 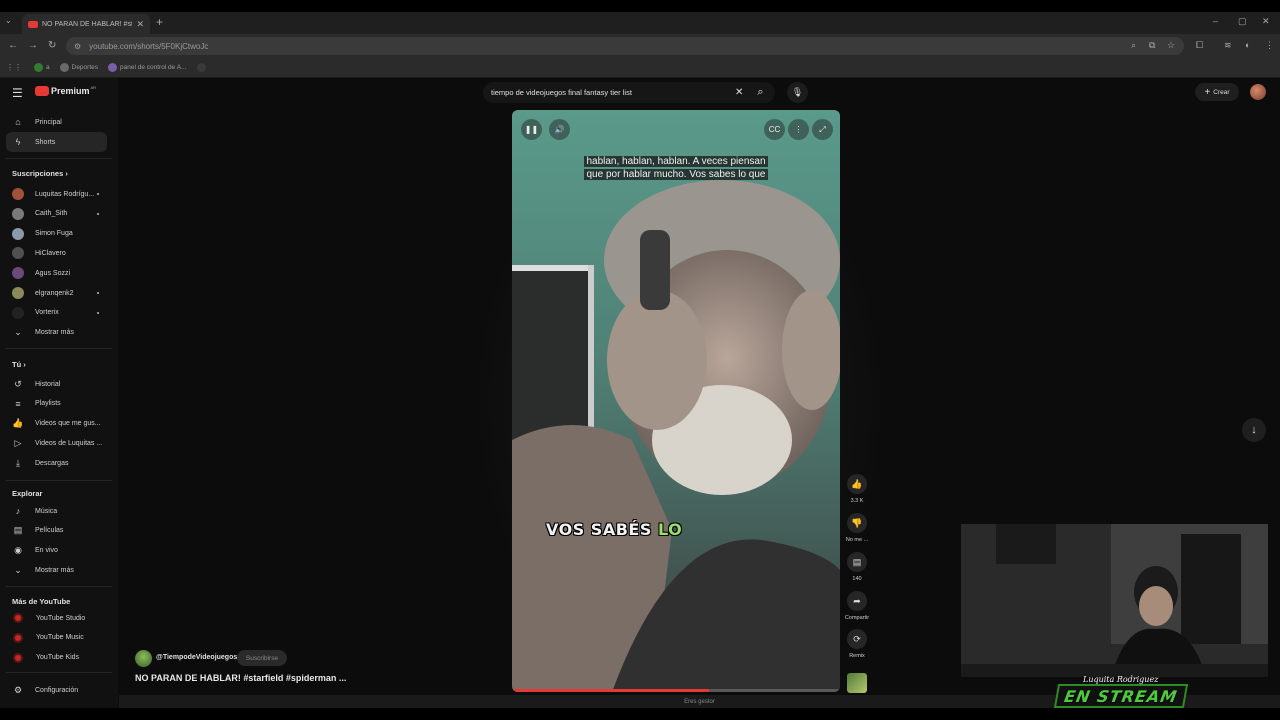 I want to click on browser-menu-icon: ⋮, so click(x=1269, y=45).